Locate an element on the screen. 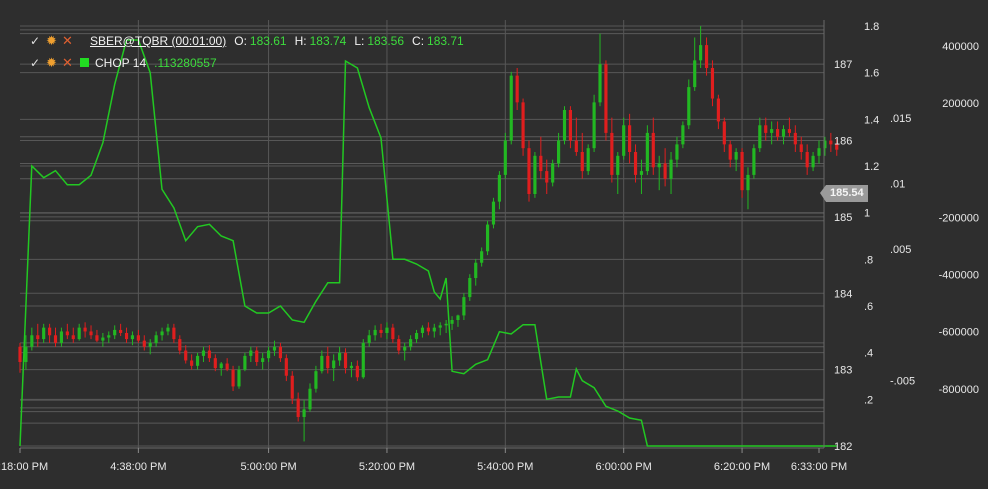  volume-tick-label: -200000 is located at coordinates (959, 218).